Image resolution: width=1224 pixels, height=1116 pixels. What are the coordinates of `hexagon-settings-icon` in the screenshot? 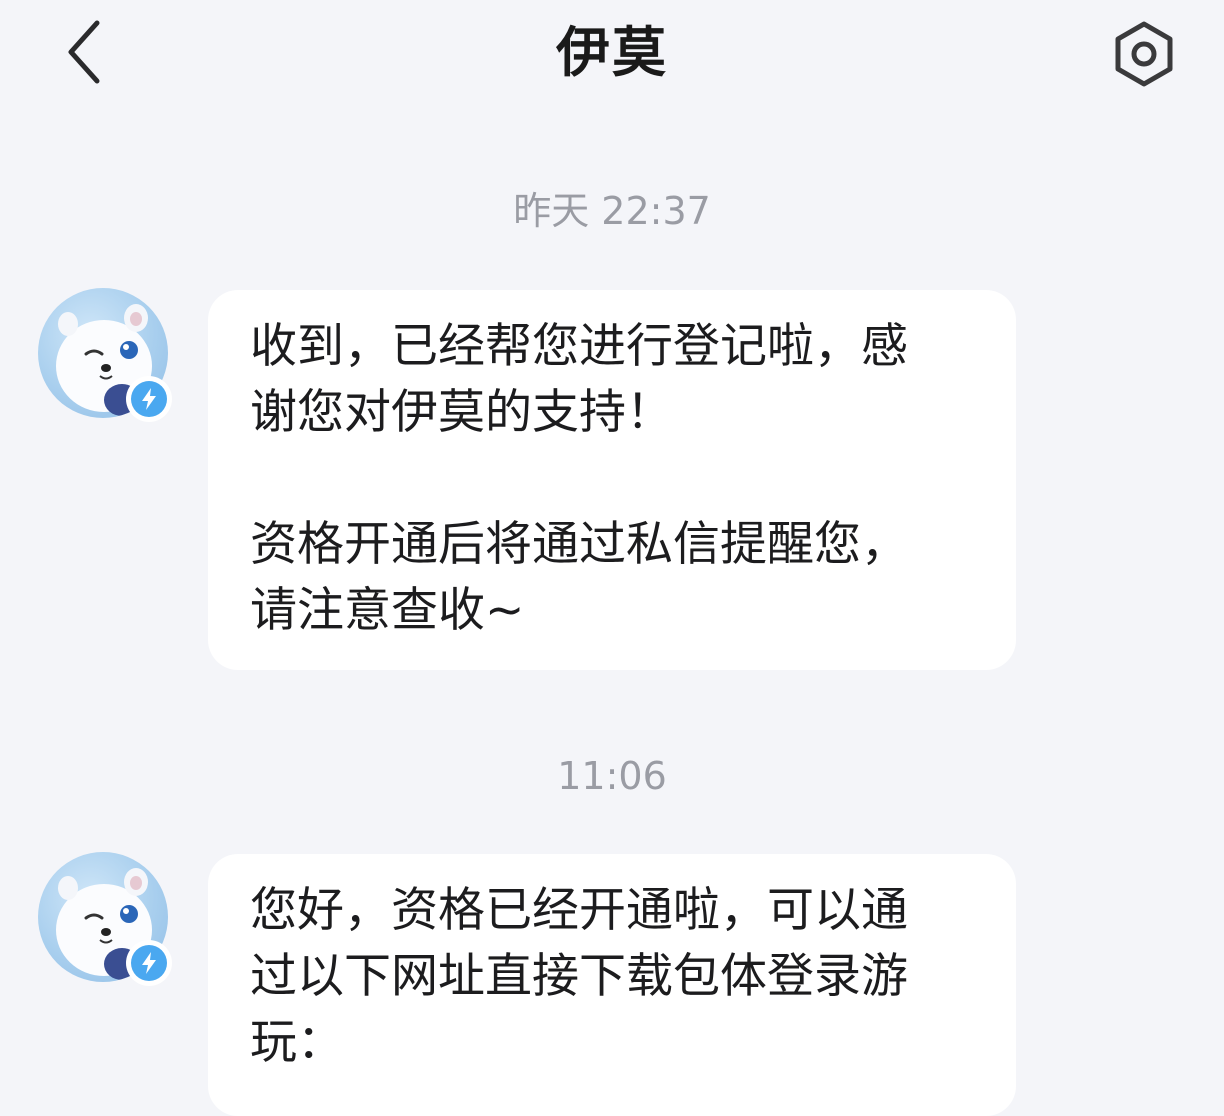 It's located at (1144, 54).